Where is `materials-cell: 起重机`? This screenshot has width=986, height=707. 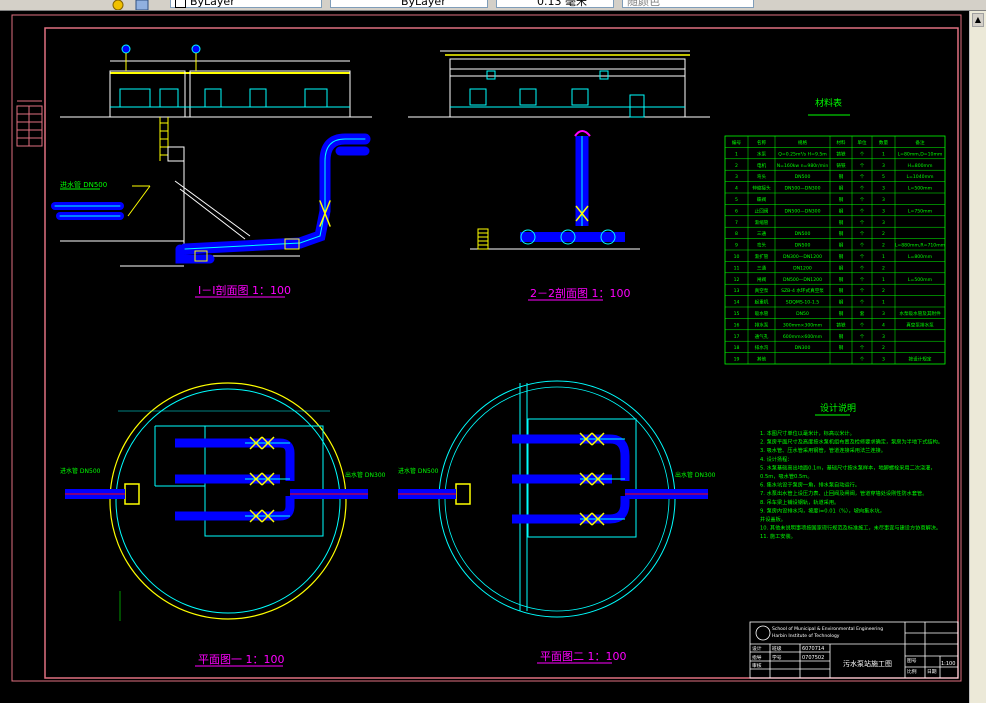
materials-cell: 起重机 is located at coordinates (762, 302).